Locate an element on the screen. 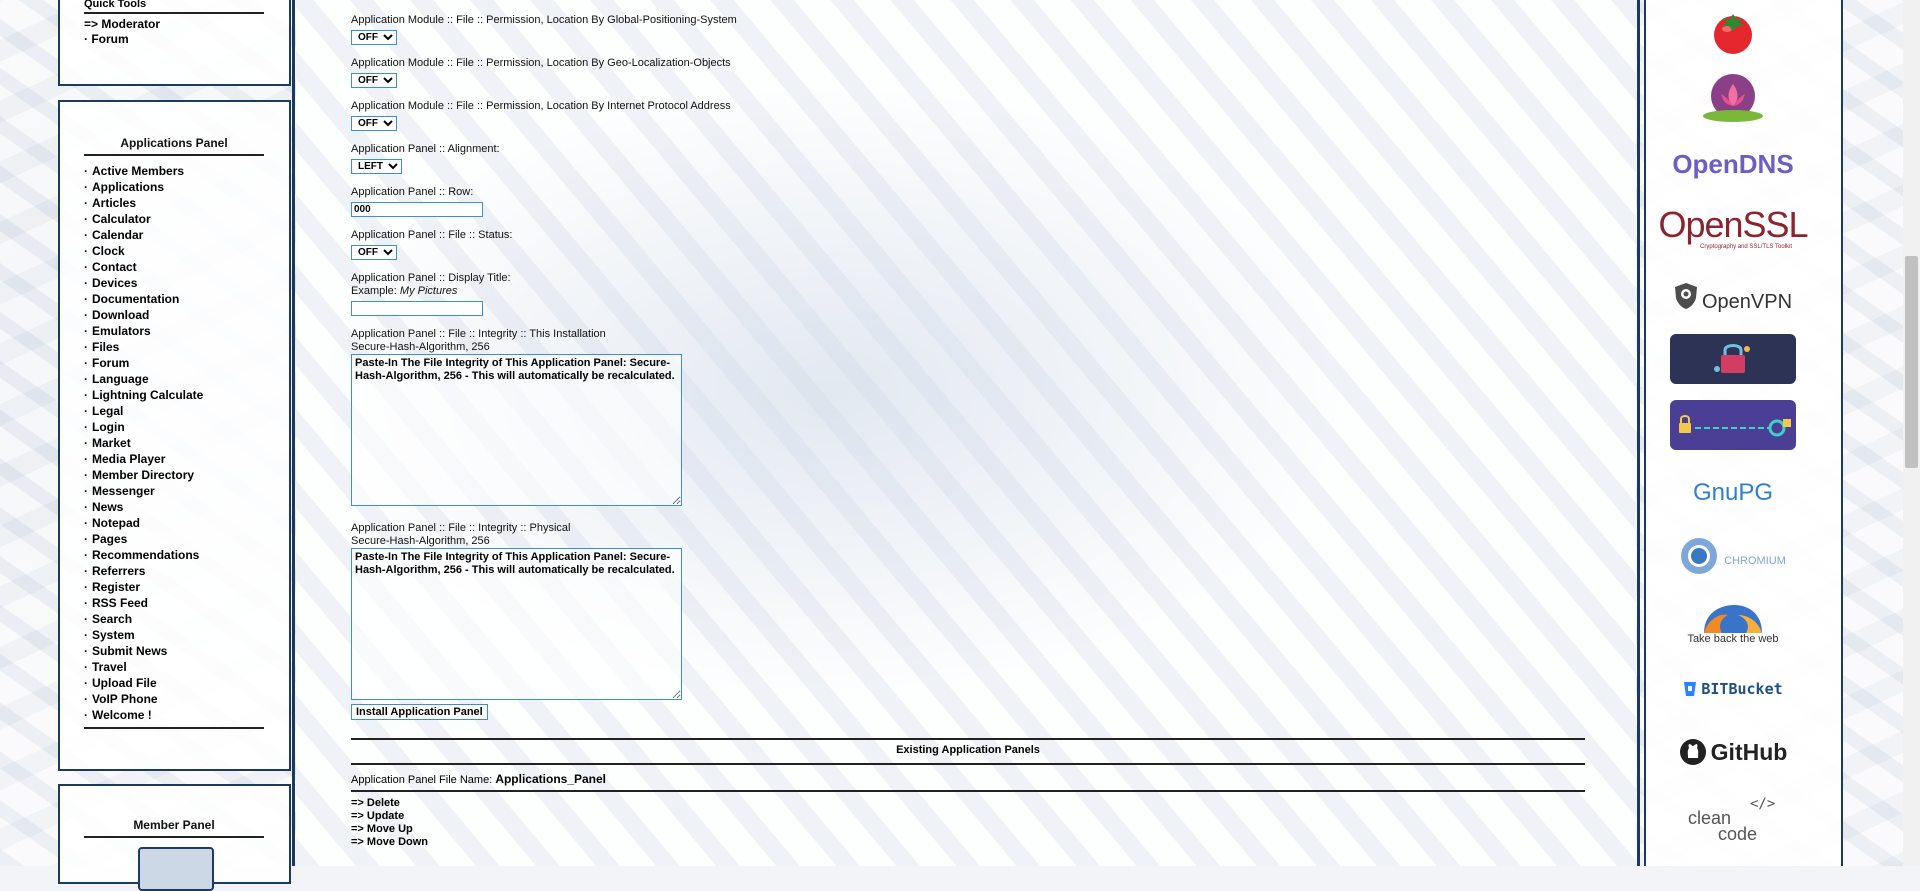  sidebar-item: · Clock is located at coordinates (143, 251).